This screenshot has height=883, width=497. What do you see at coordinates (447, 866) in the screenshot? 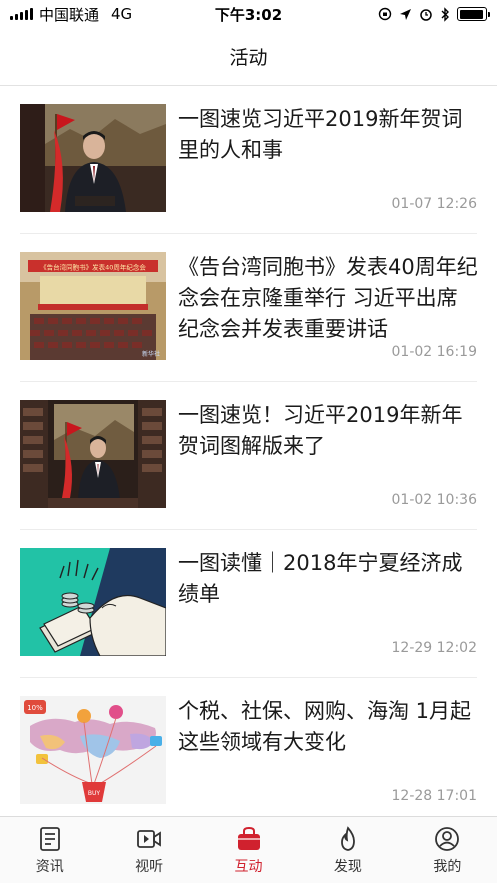
I see `tab-label: 我的` at bounding box center [447, 866].